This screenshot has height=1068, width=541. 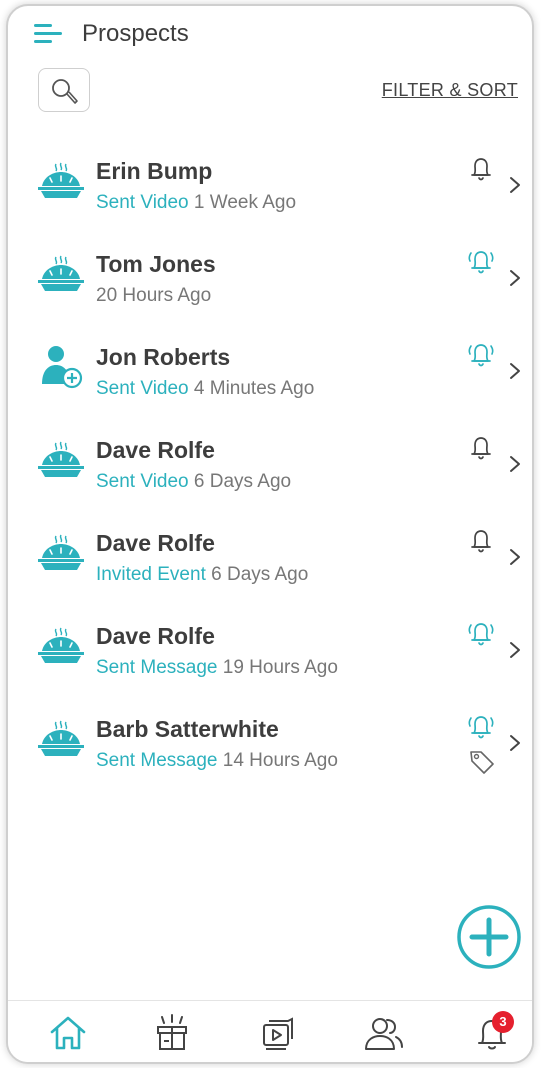 I want to click on prospect-name: Jon Roberts, so click(x=163, y=357).